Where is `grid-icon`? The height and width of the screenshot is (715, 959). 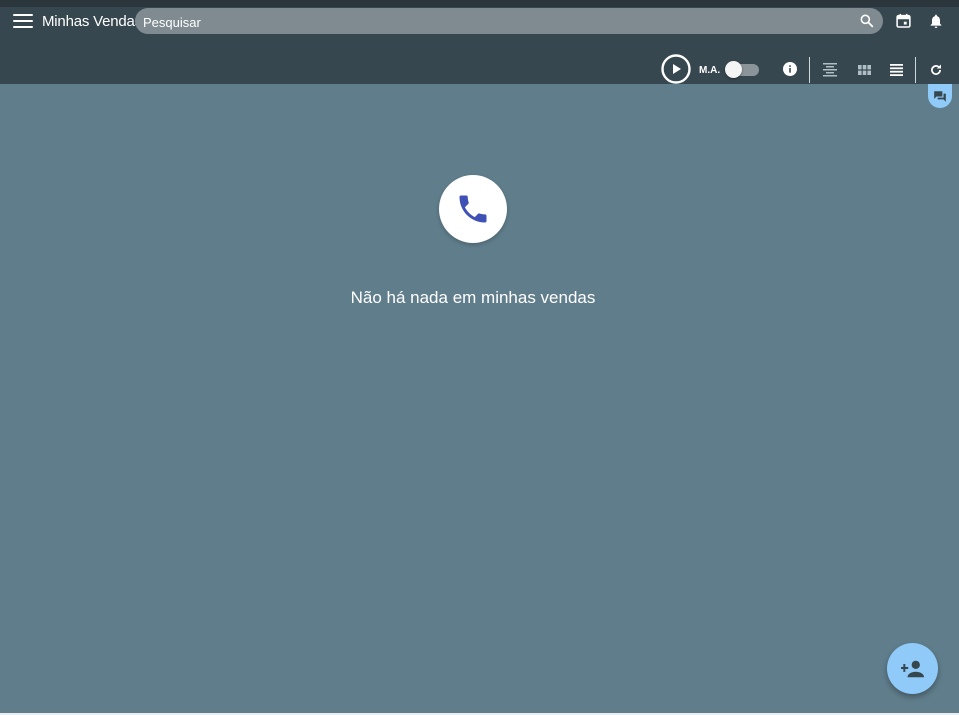
grid-icon is located at coordinates (864, 70).